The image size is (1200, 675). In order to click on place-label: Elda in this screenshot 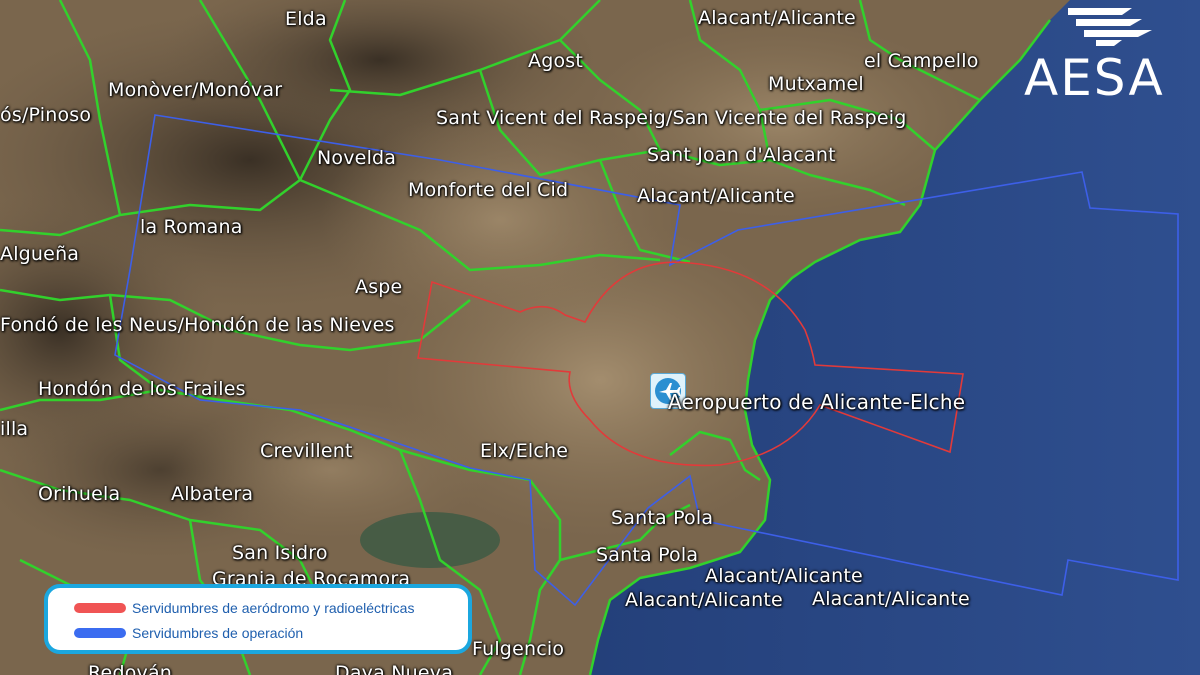, I will do `click(306, 19)`.